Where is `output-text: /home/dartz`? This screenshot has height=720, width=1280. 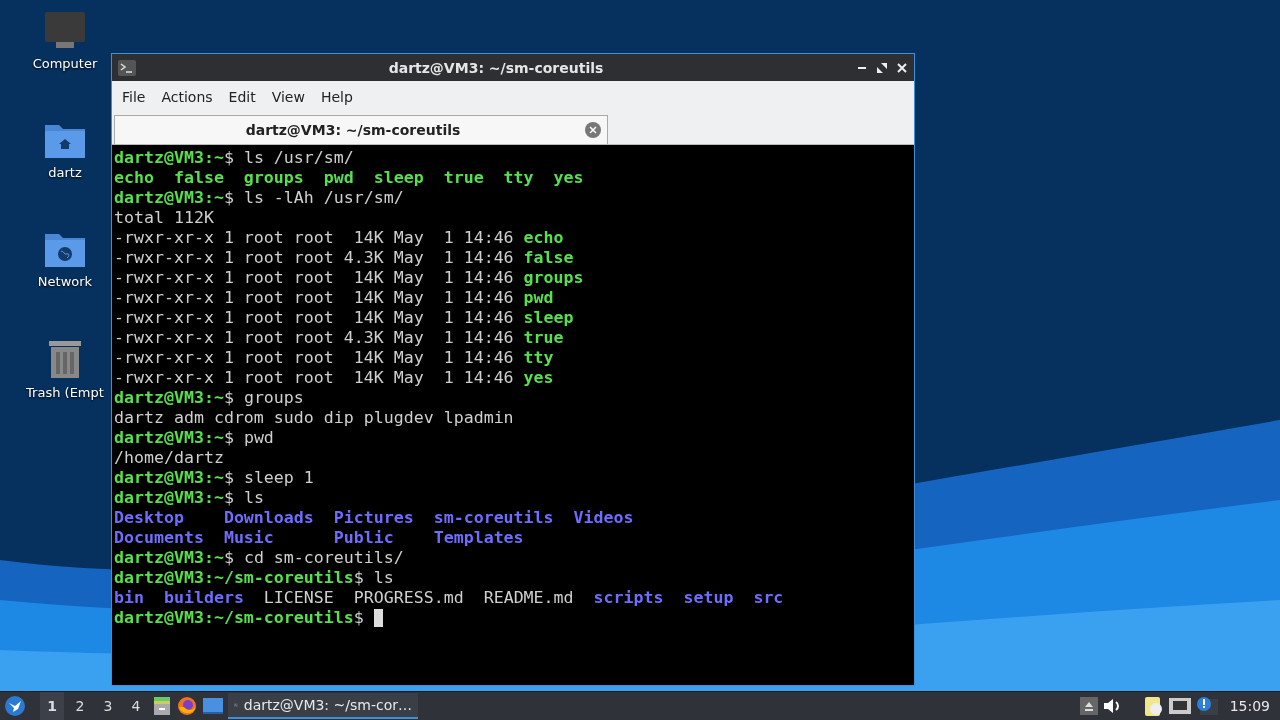 output-text: /home/dartz is located at coordinates (169, 458).